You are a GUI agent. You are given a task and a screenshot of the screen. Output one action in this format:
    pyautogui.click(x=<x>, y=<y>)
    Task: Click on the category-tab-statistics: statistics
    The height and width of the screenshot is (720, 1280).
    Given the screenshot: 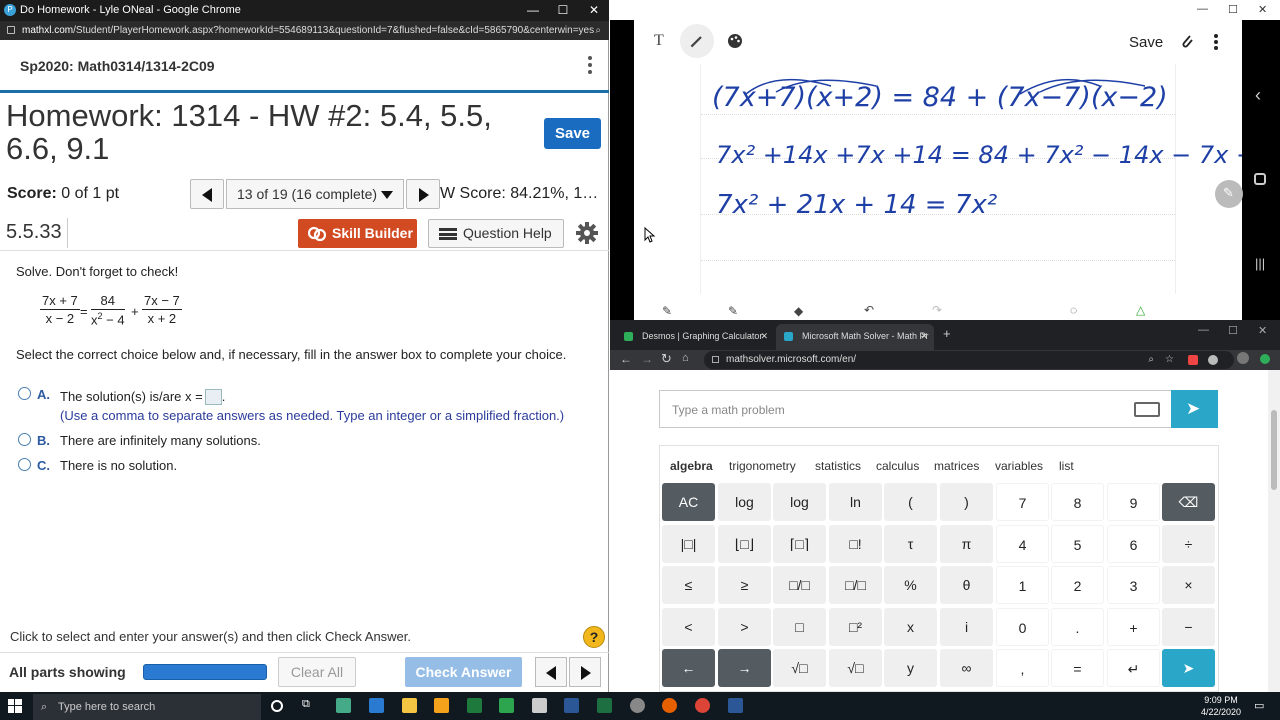 What is the action you would take?
    pyautogui.click(x=838, y=466)
    